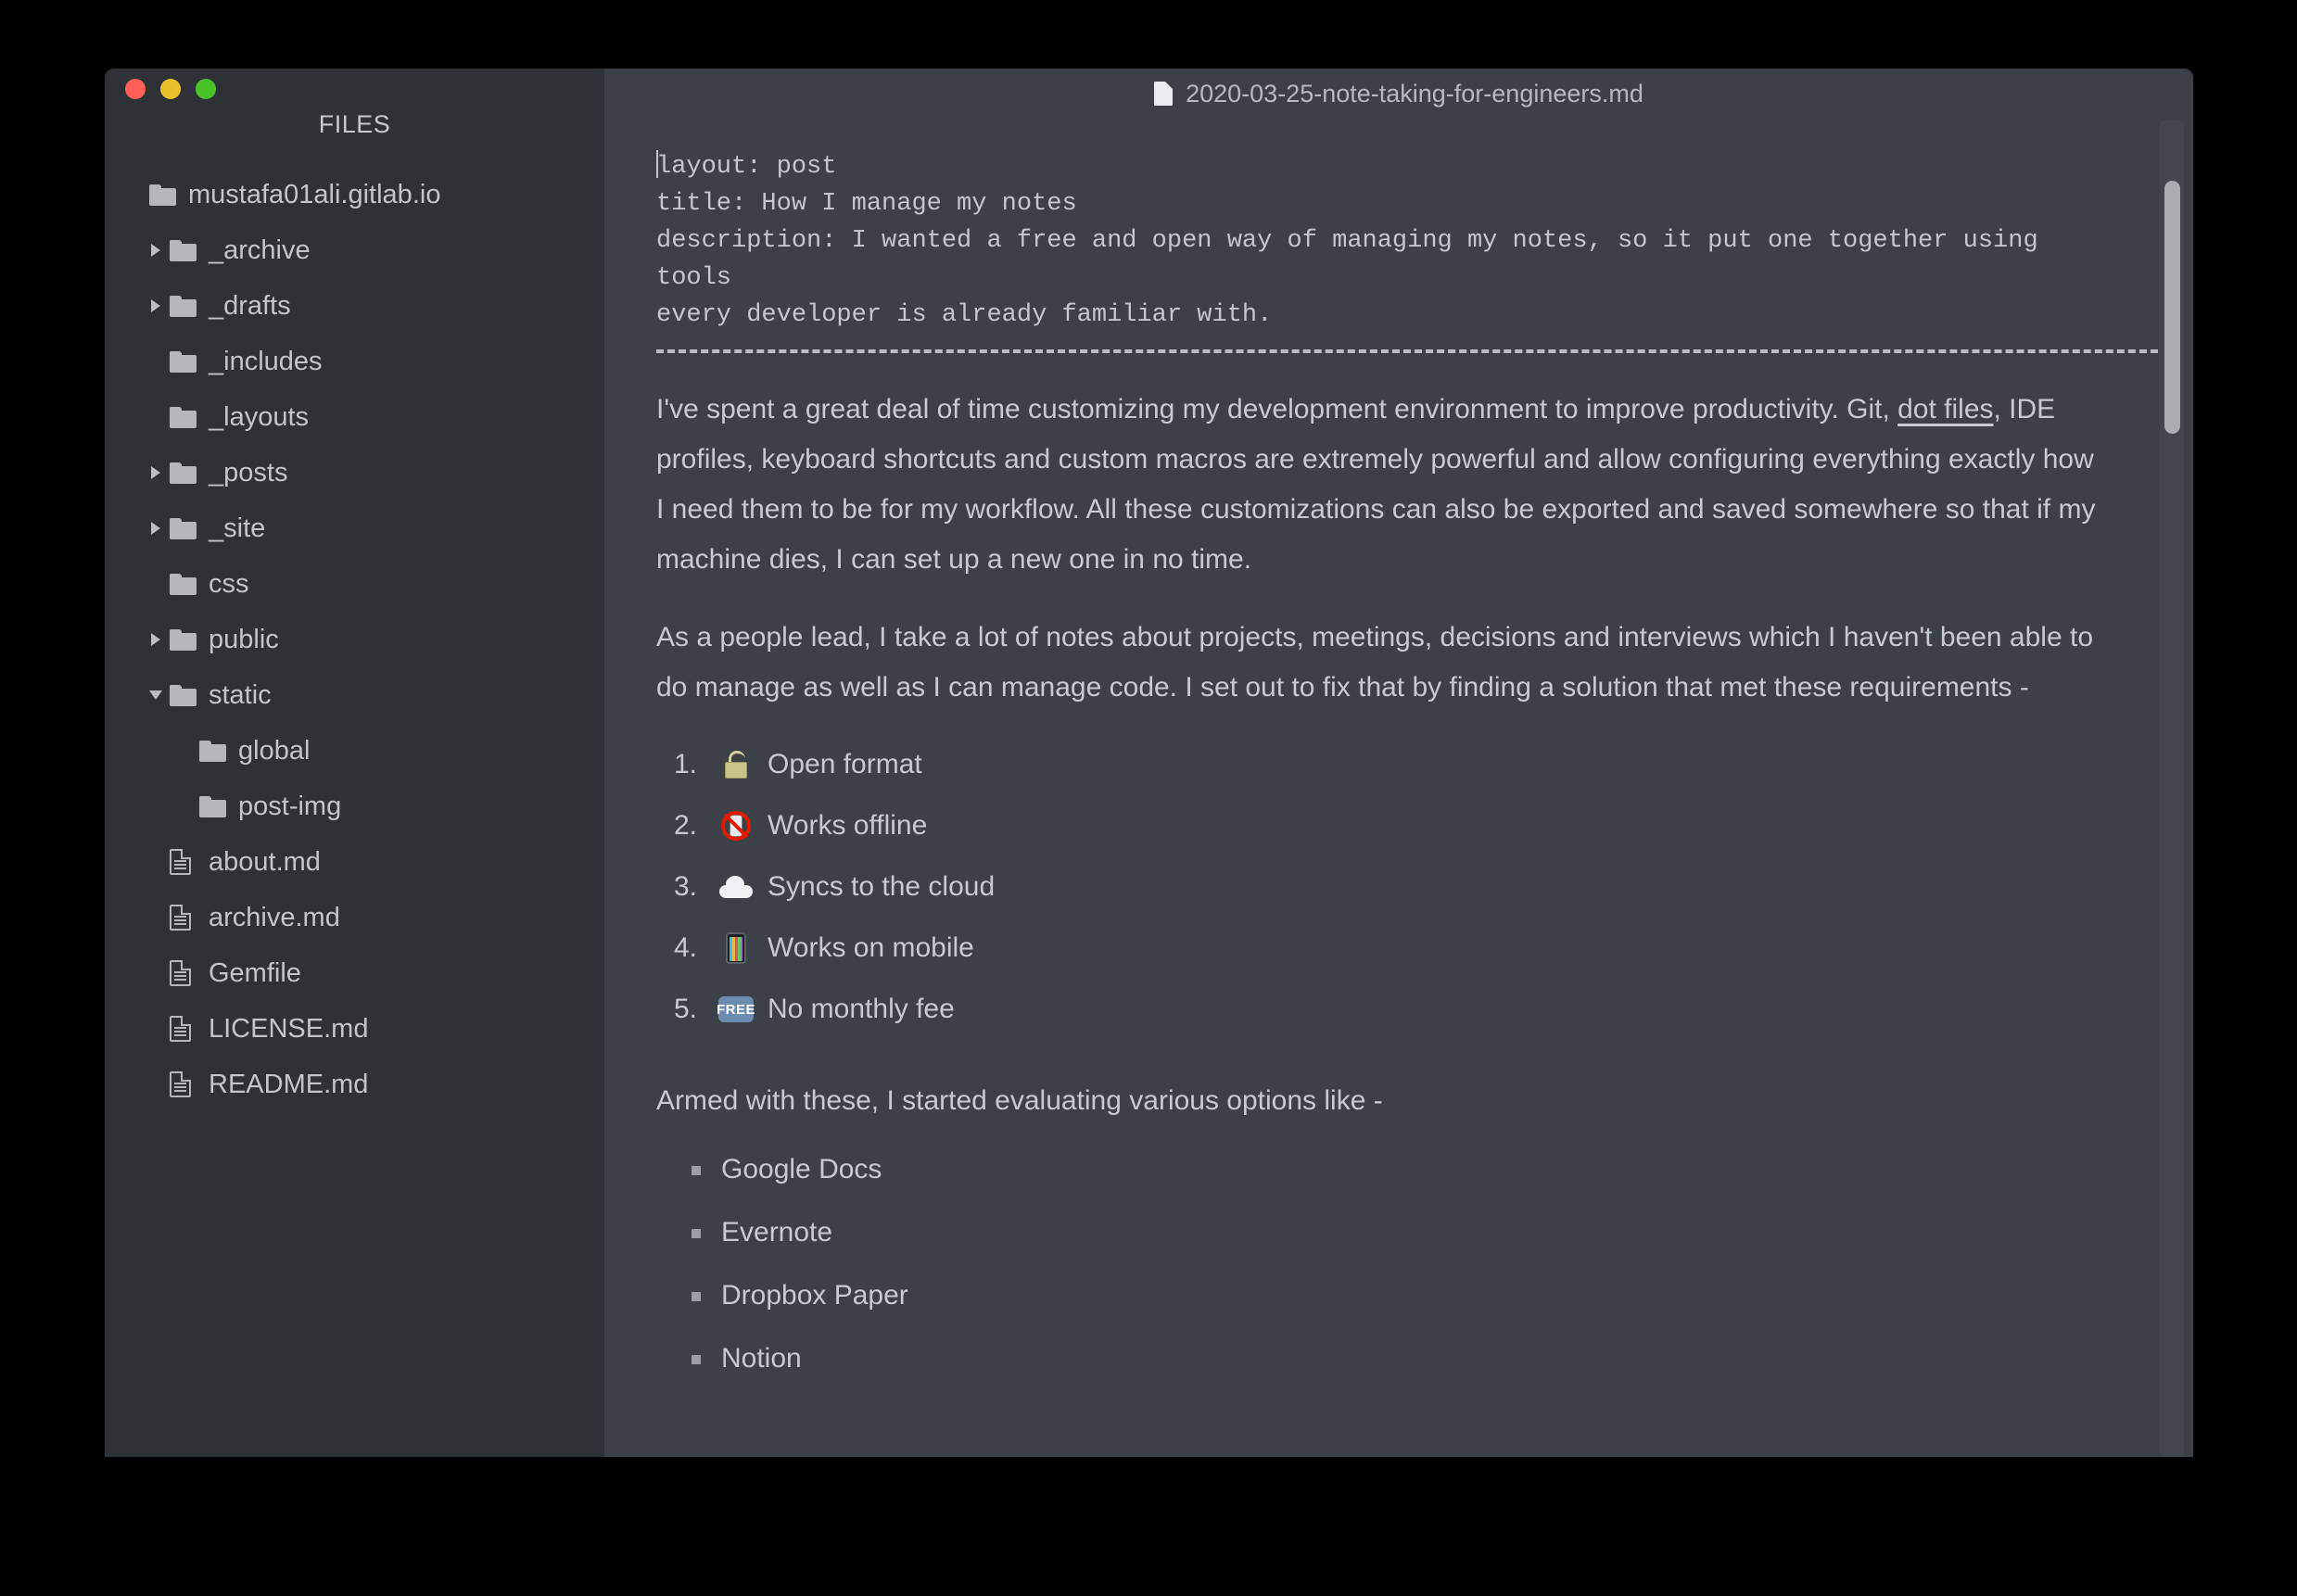 This screenshot has width=2297, height=1596. Describe the element at coordinates (1398, 1358) in the screenshot. I see `option-item: Notion` at that location.